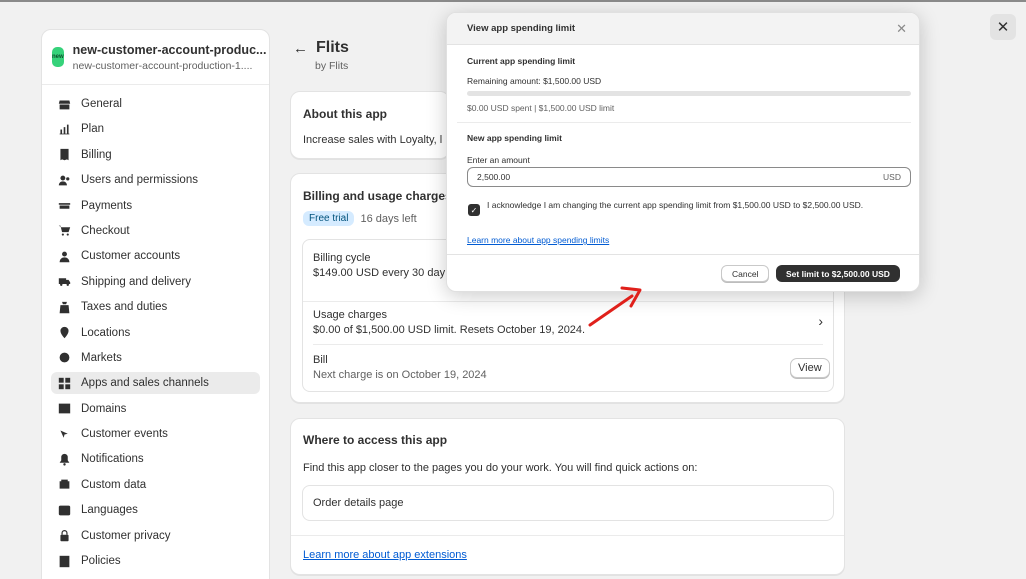 The image size is (1026, 579). Describe the element at coordinates (101, 104) in the screenshot. I see `sidebar-item-label: General` at that location.